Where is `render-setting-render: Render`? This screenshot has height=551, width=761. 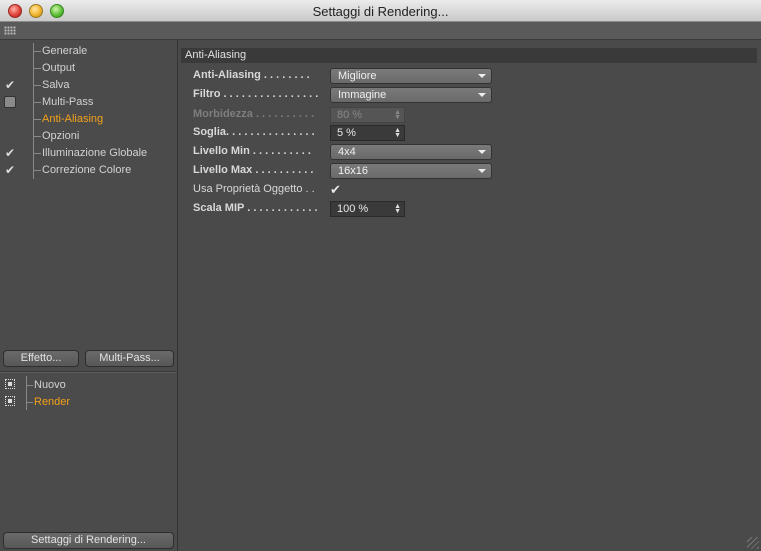
render-setting-render: Render is located at coordinates (88, 401).